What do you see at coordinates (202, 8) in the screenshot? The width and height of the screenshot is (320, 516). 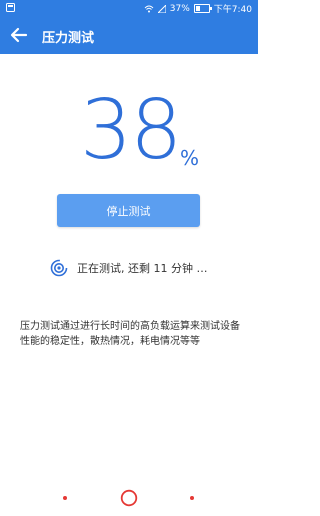 I see `battery-icon` at bounding box center [202, 8].